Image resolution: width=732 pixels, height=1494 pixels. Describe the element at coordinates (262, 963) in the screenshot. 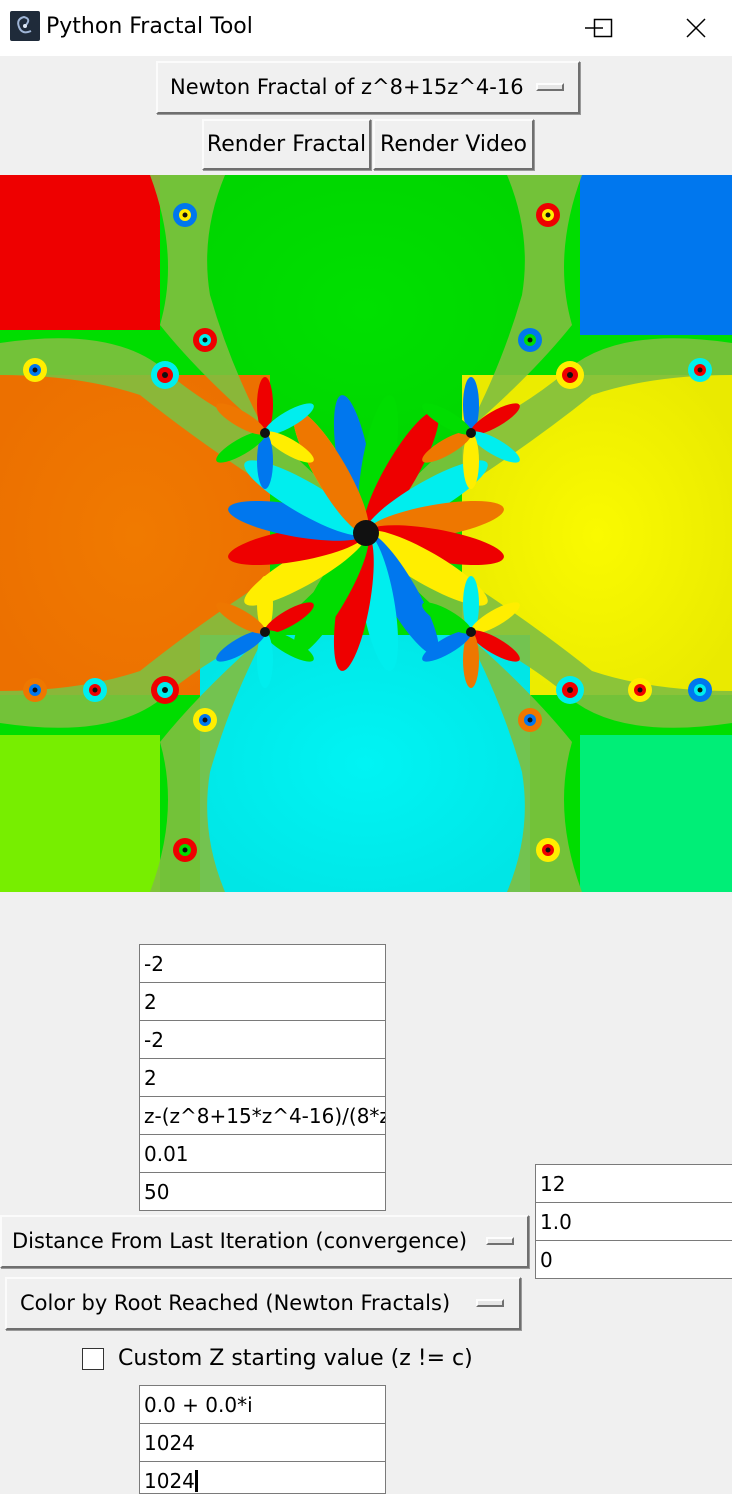

I see `xmin-field: -2` at that location.